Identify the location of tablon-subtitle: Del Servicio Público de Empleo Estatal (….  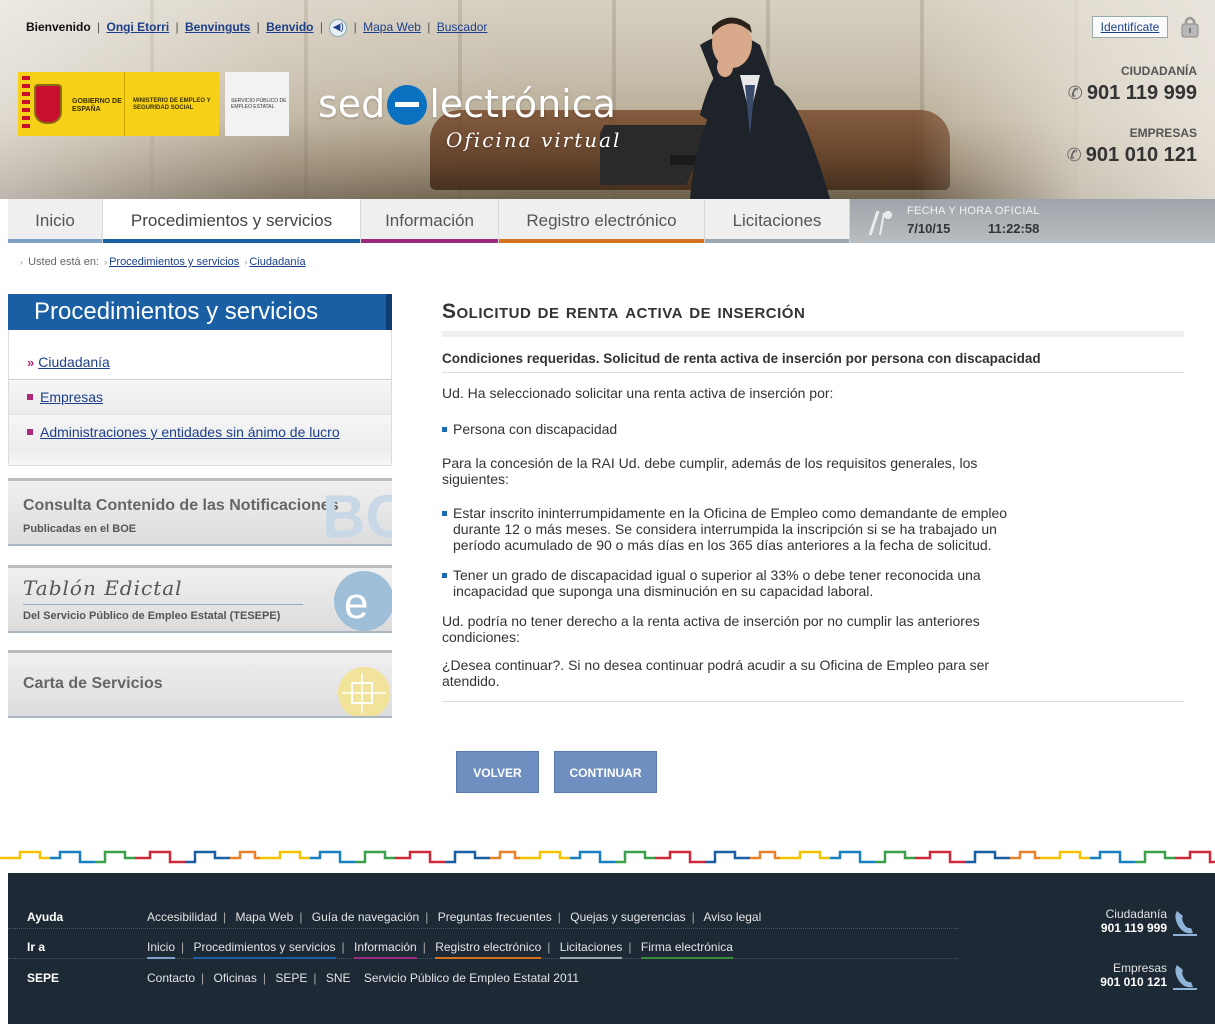
(152, 616).